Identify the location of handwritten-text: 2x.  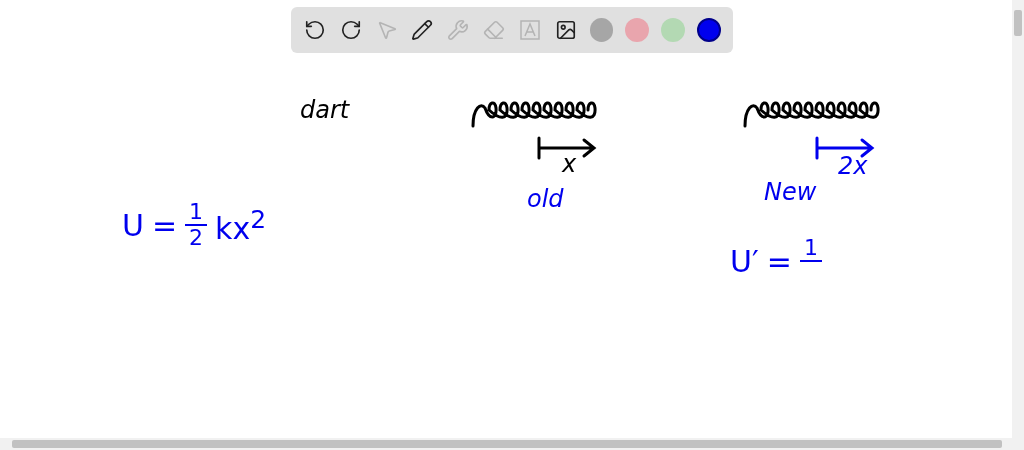
(853, 166).